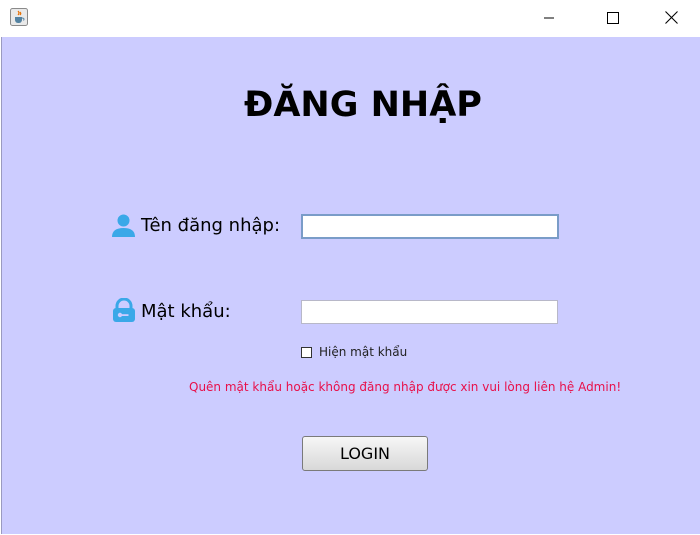  I want to click on username-field, so click(430, 226).